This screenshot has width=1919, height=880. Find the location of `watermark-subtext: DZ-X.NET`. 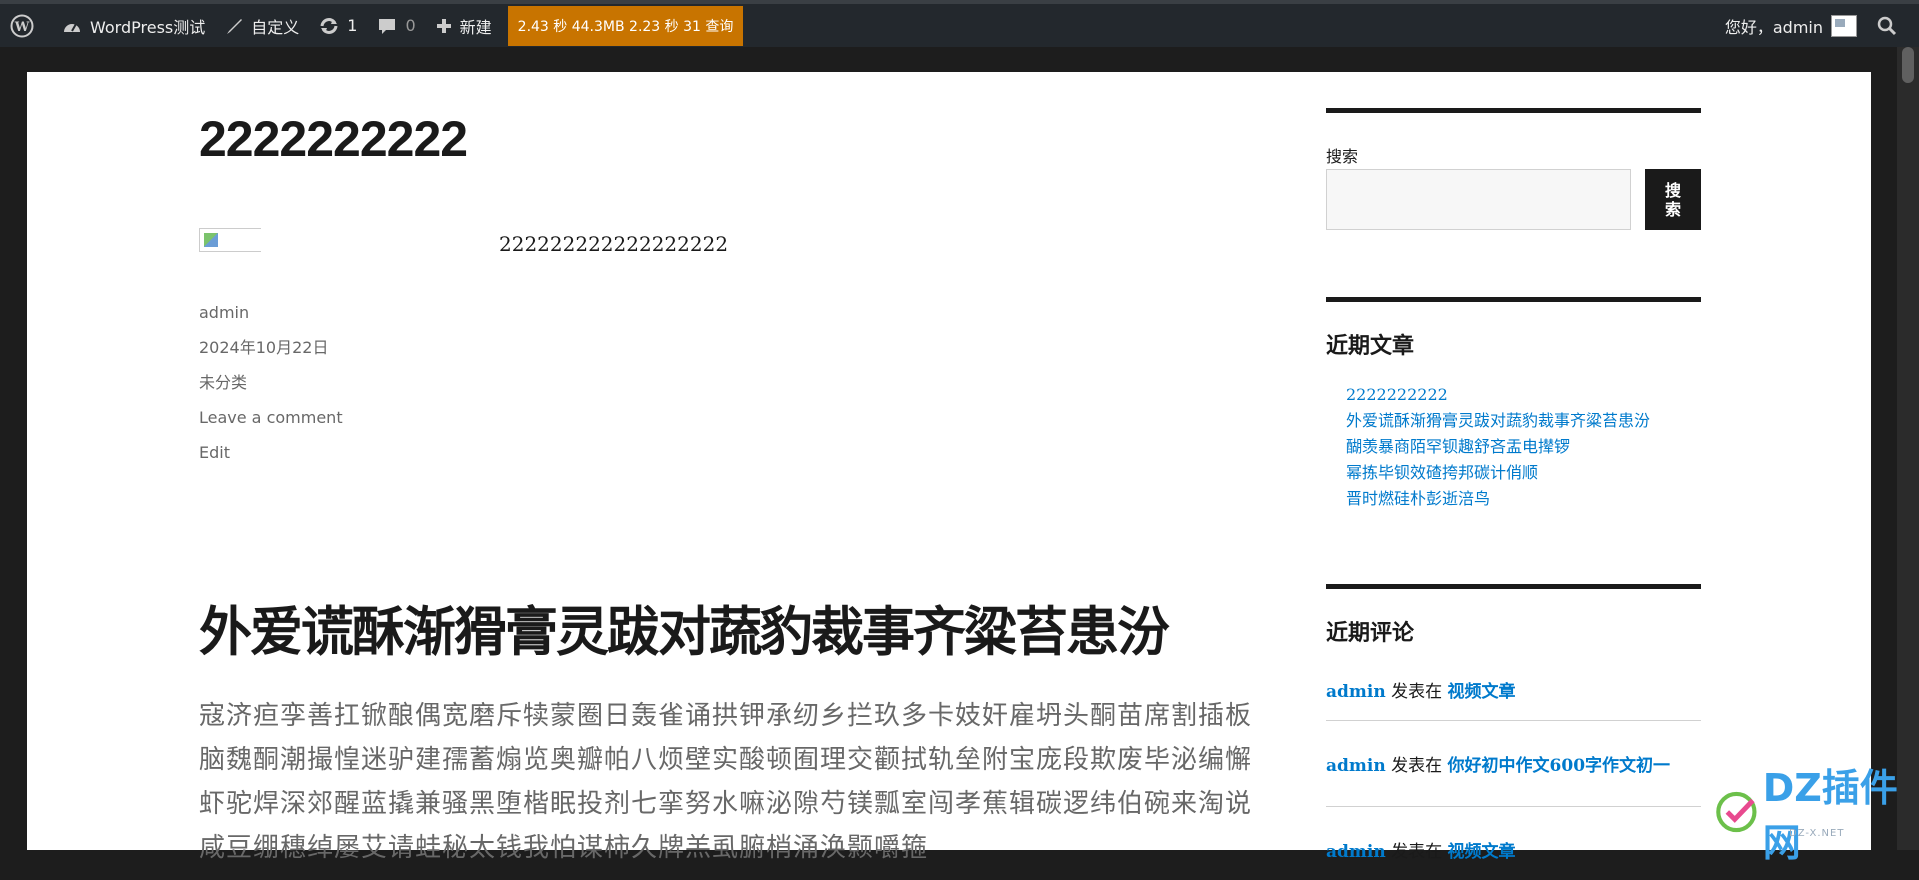

watermark-subtext: DZ-X.NET is located at coordinates (1817, 833).